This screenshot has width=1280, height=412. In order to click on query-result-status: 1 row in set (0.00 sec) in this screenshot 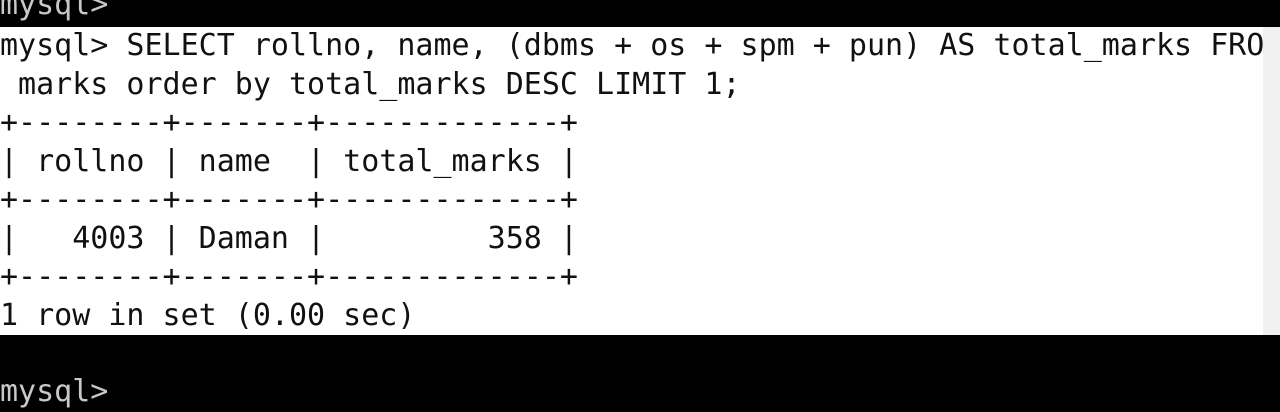, I will do `click(631, 315)`.